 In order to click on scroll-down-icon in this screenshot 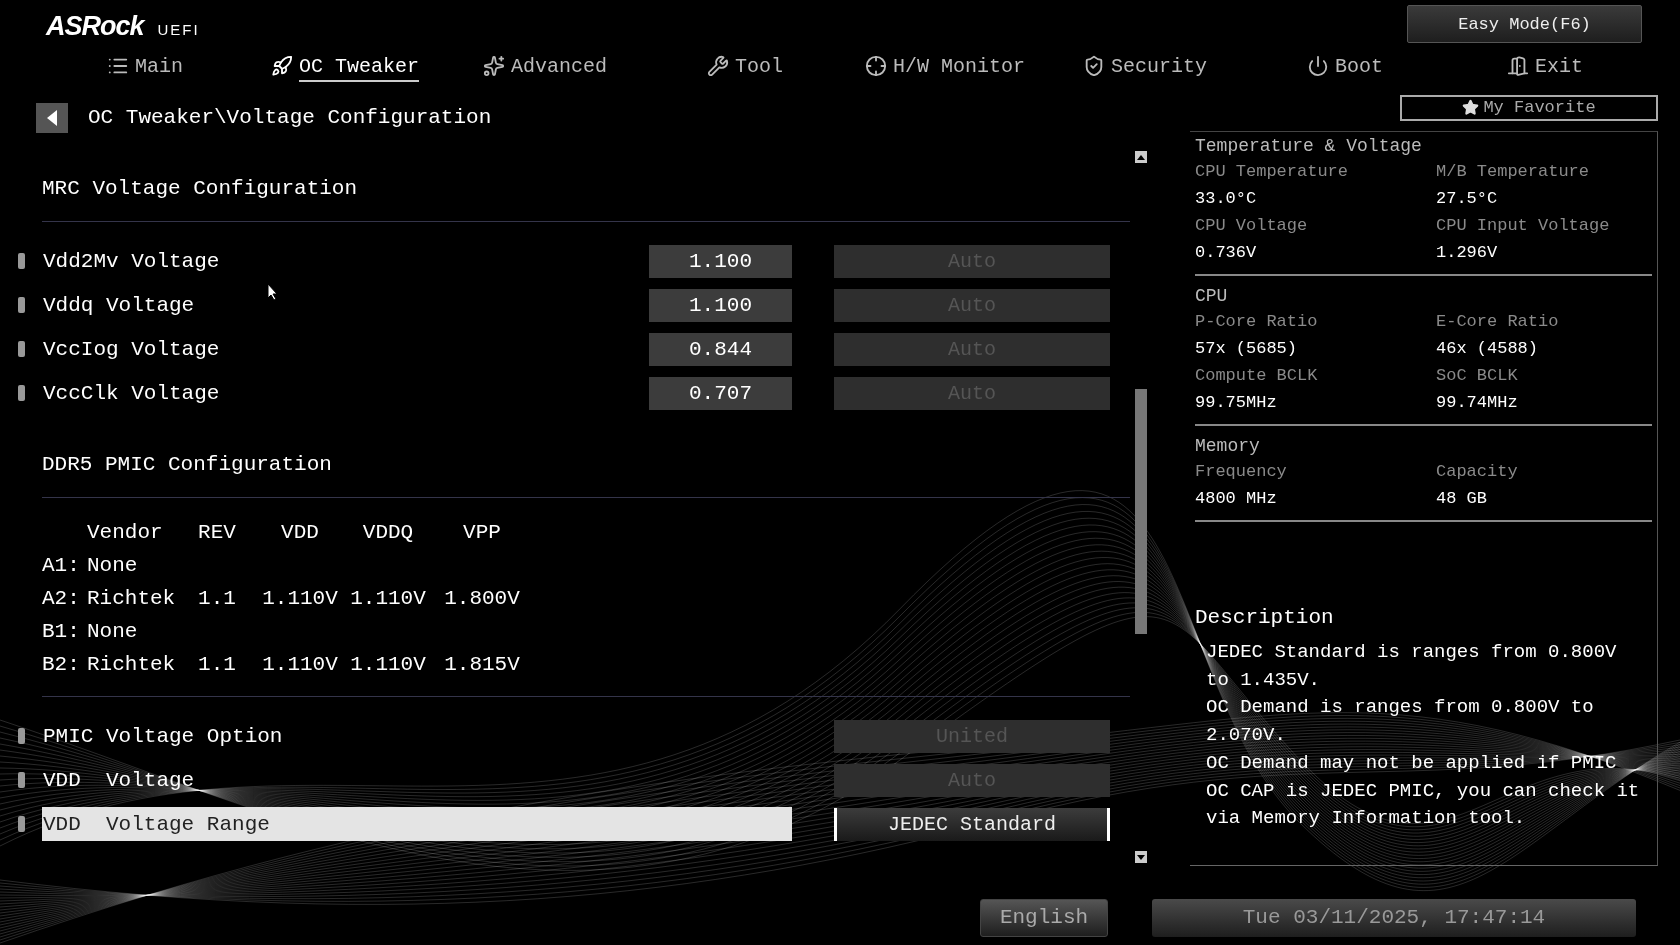, I will do `click(1141, 857)`.